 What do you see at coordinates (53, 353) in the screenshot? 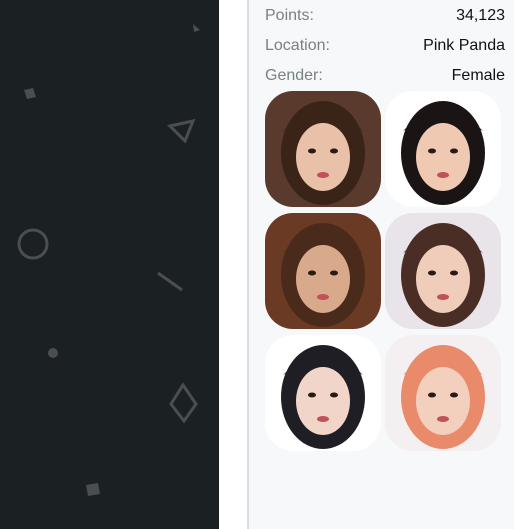
I see `dot-shape` at bounding box center [53, 353].